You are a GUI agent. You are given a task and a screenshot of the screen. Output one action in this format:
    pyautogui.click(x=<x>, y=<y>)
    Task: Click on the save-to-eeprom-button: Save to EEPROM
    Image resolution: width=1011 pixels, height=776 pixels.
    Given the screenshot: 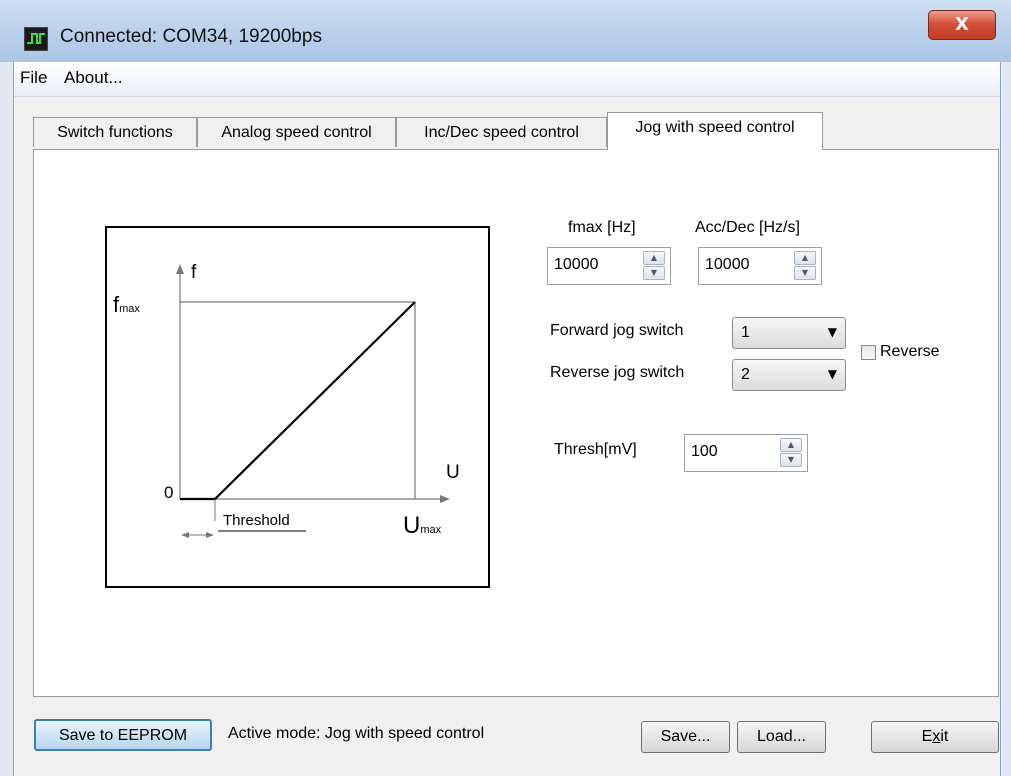 What is the action you would take?
    pyautogui.click(x=123, y=735)
    